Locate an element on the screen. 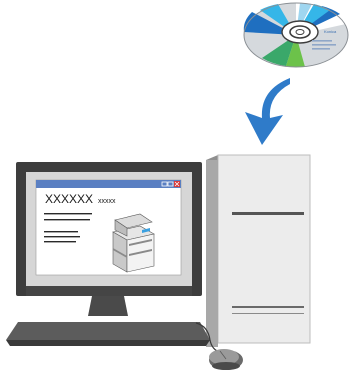 Image resolution: width=355 pixels, height=380 pixels. install-disc: Konica is located at coordinates (296, 35).